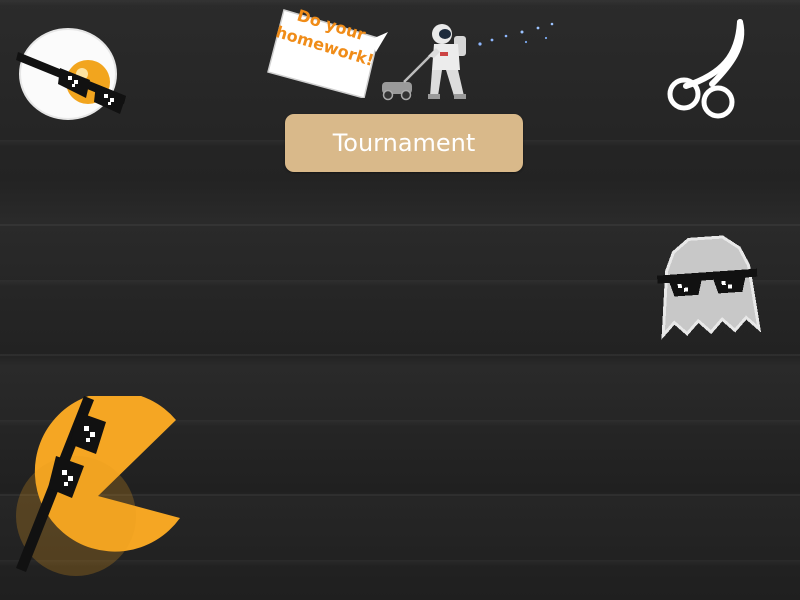  What do you see at coordinates (98, 486) in the screenshot?
I see `pacman-with-sunglasses-icon` at bounding box center [98, 486].